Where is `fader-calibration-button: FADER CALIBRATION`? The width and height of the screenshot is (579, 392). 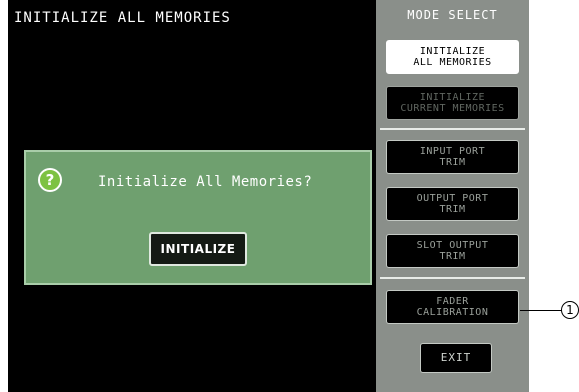 fader-calibration-button: FADER CALIBRATION is located at coordinates (452, 307).